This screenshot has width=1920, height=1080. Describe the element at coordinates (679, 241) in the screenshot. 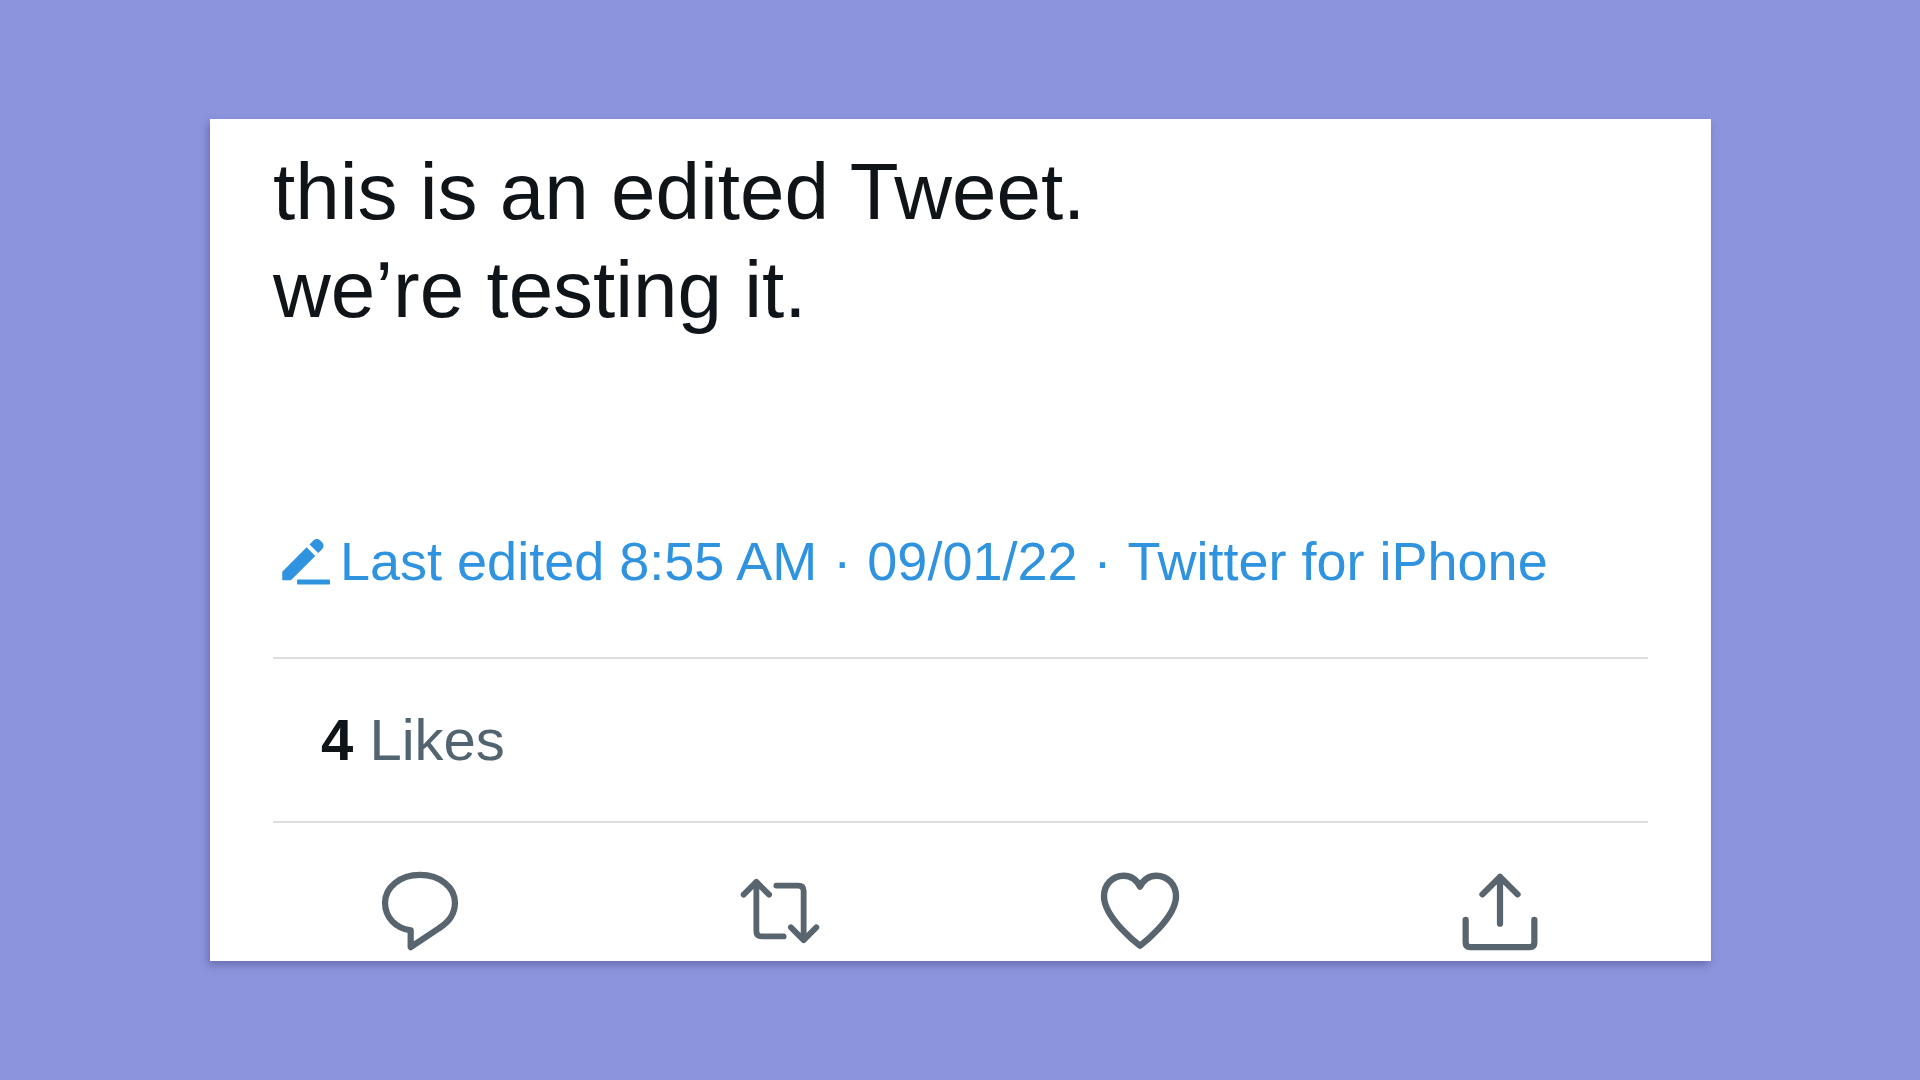

I see `tweet-text: this is an edited Tweet. we’re testing it.` at that location.